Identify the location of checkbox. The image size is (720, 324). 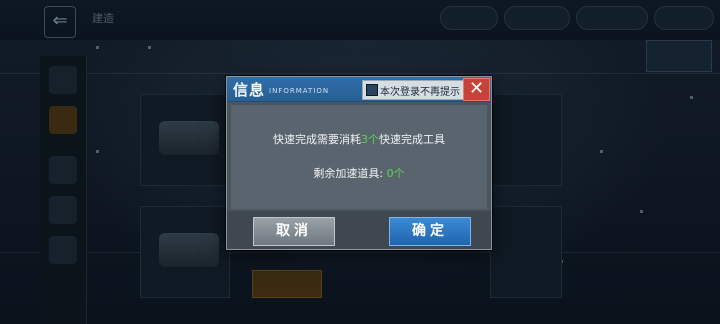
(372, 90).